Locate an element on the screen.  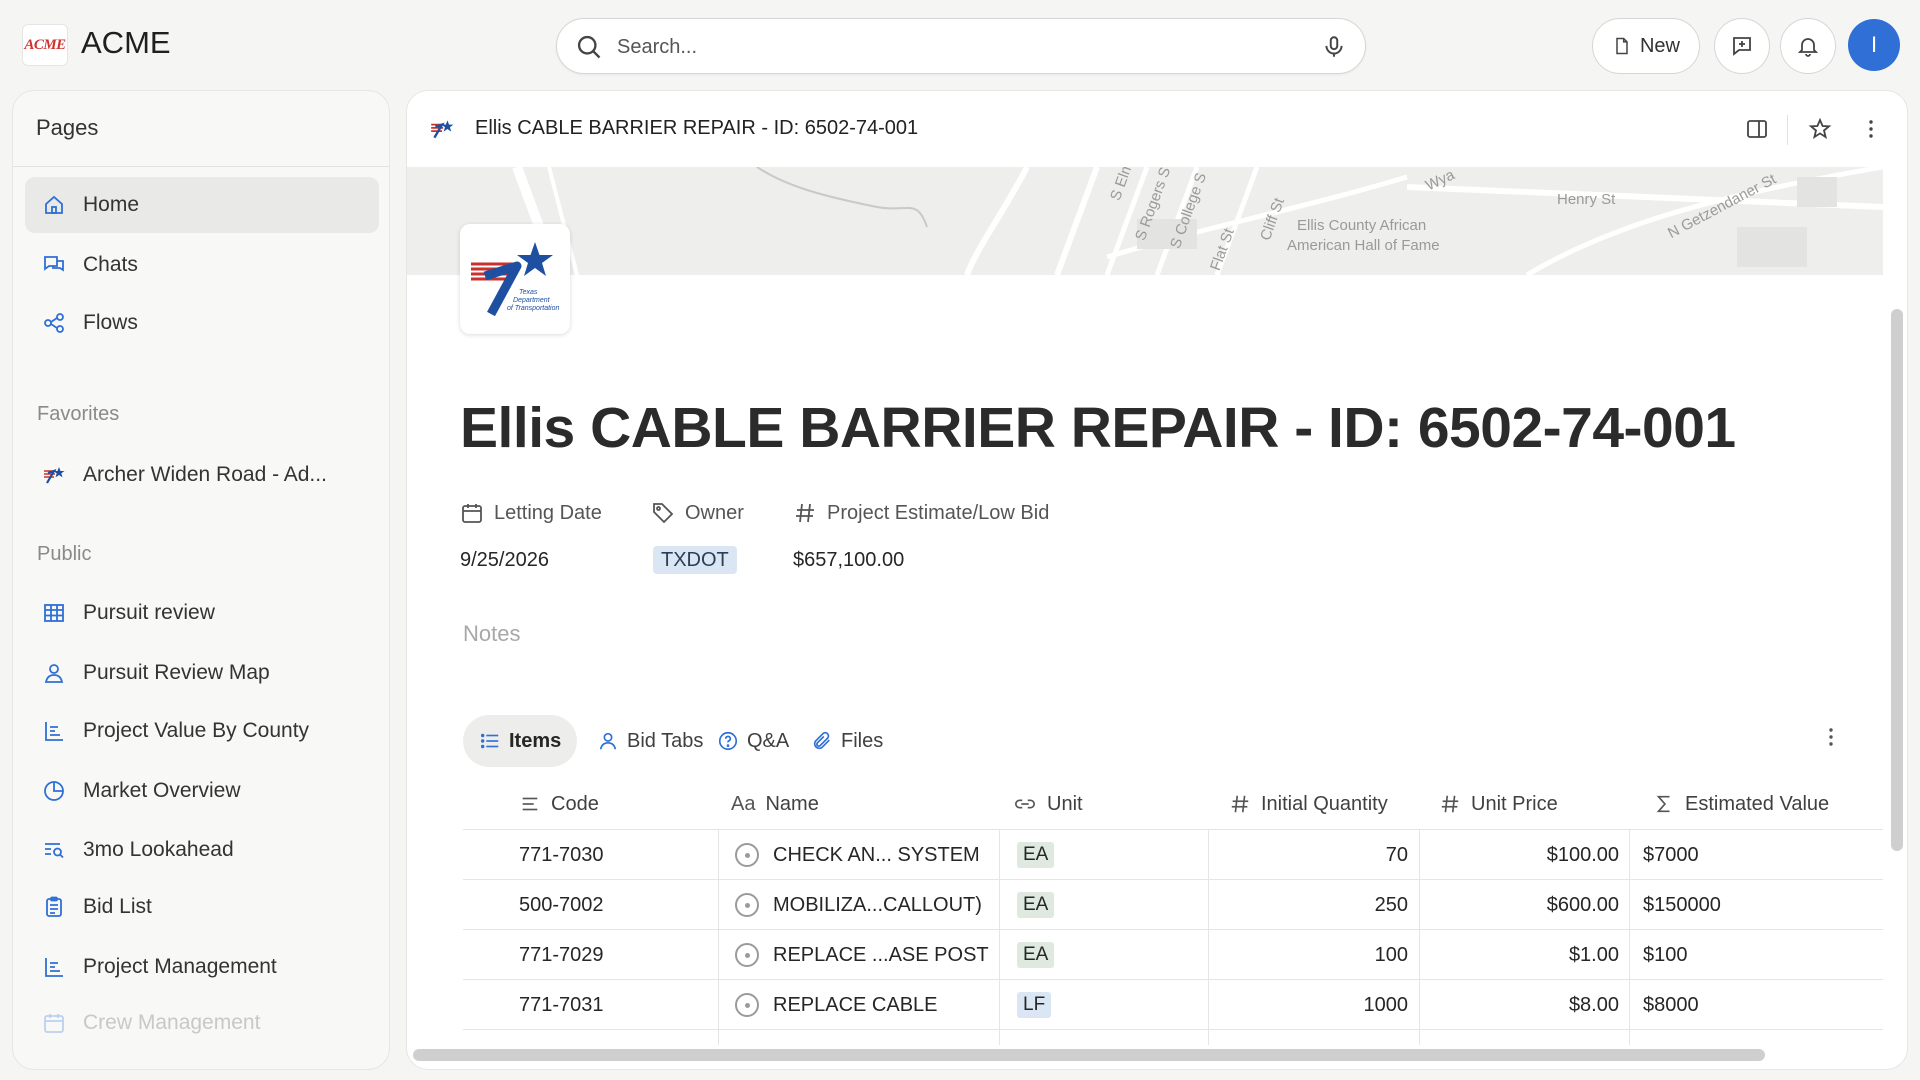
sidebar-item-project-value-by-county: Project Value By County is located at coordinates (202, 731).